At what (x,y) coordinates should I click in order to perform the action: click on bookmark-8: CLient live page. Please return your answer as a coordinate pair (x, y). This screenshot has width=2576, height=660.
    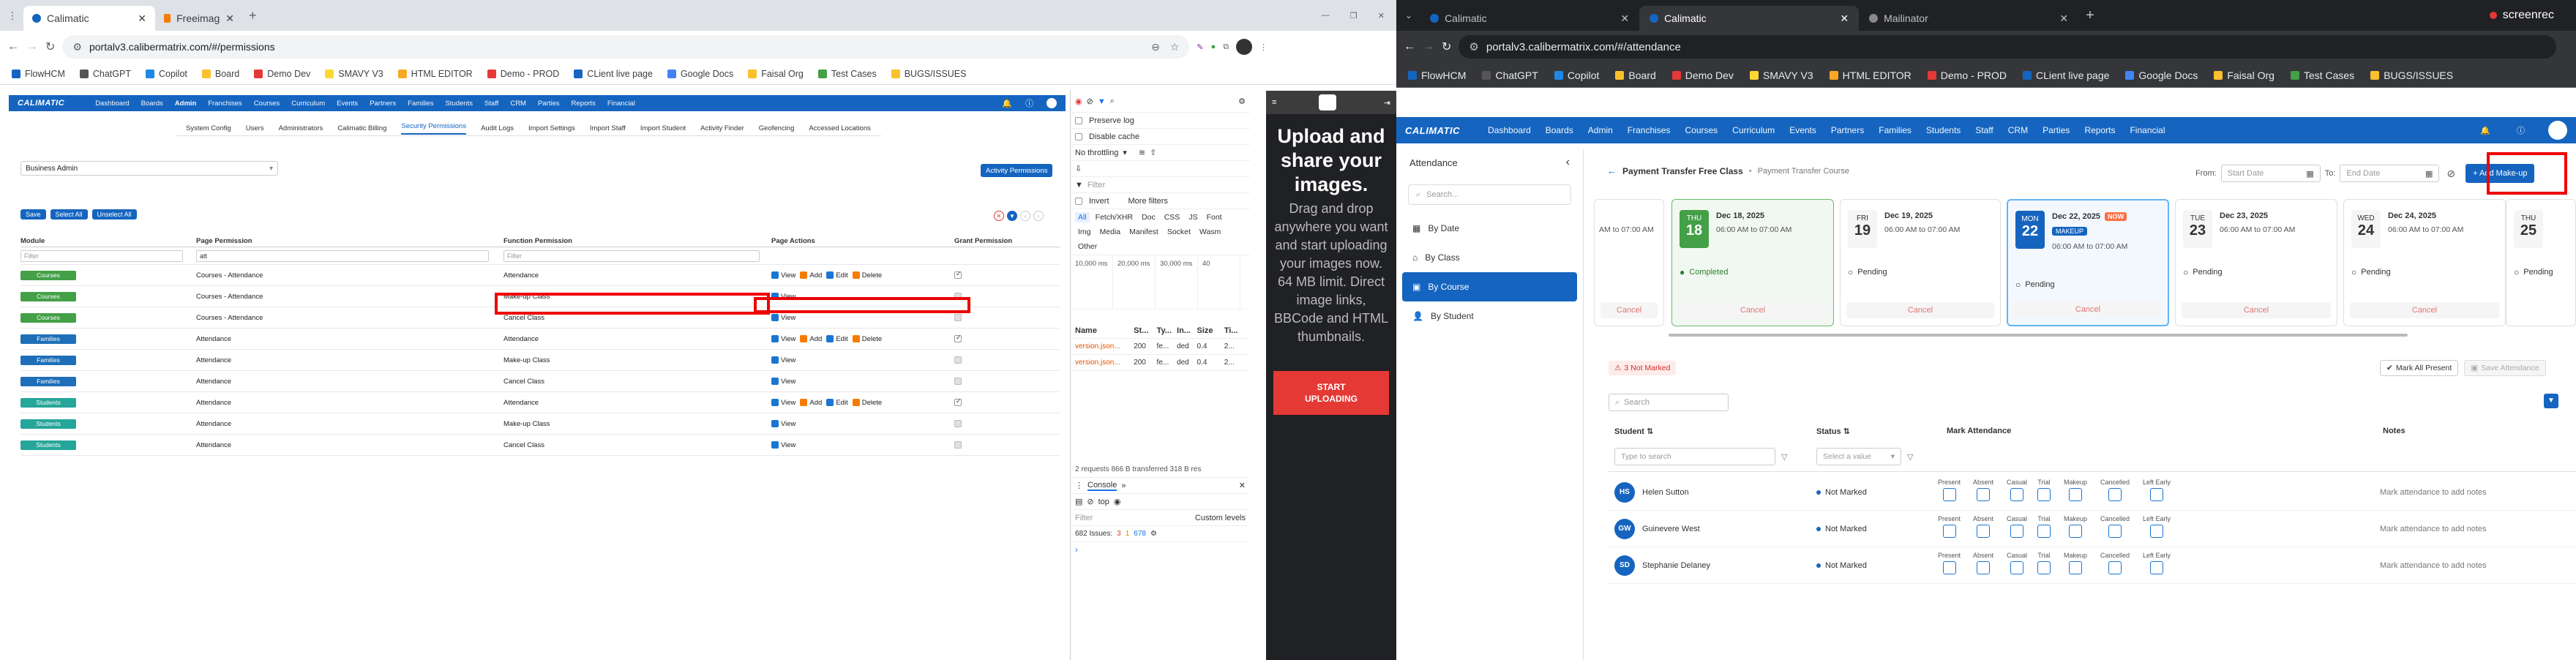
    Looking at the image, I should click on (613, 74).